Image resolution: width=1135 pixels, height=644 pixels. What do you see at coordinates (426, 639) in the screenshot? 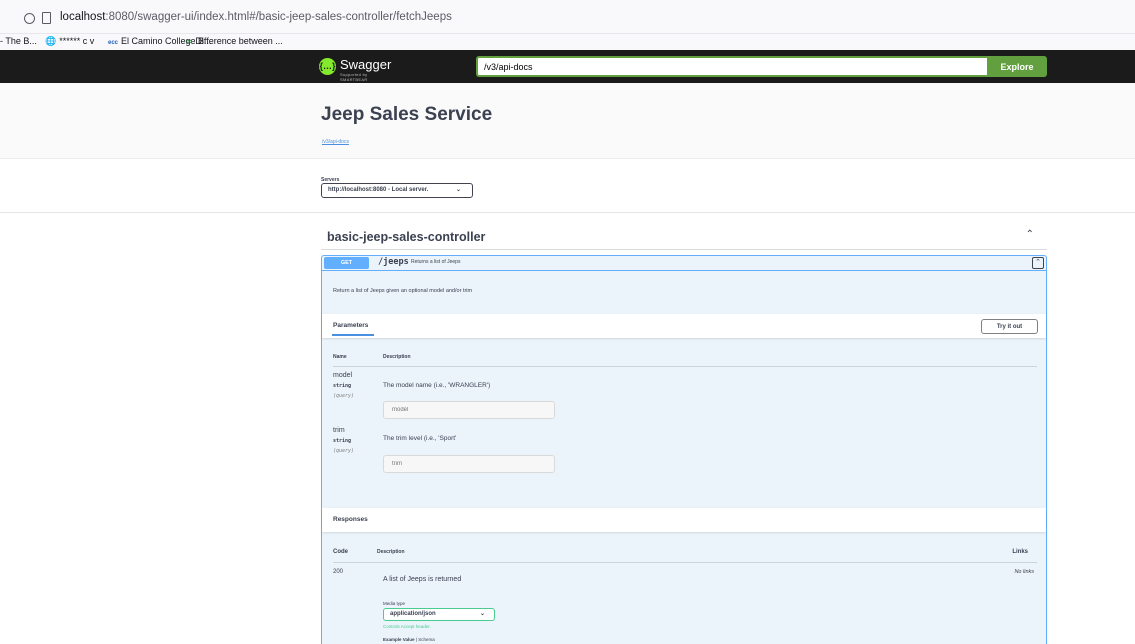
I see `schema-tab: Schema` at bounding box center [426, 639].